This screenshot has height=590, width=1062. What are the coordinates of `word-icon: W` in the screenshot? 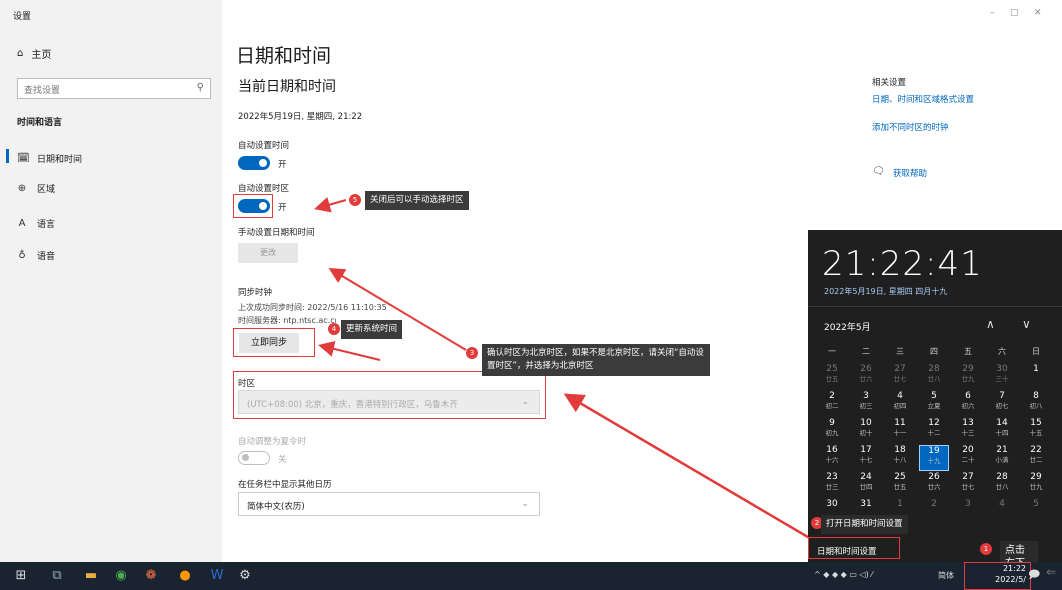 It's located at (217, 576).